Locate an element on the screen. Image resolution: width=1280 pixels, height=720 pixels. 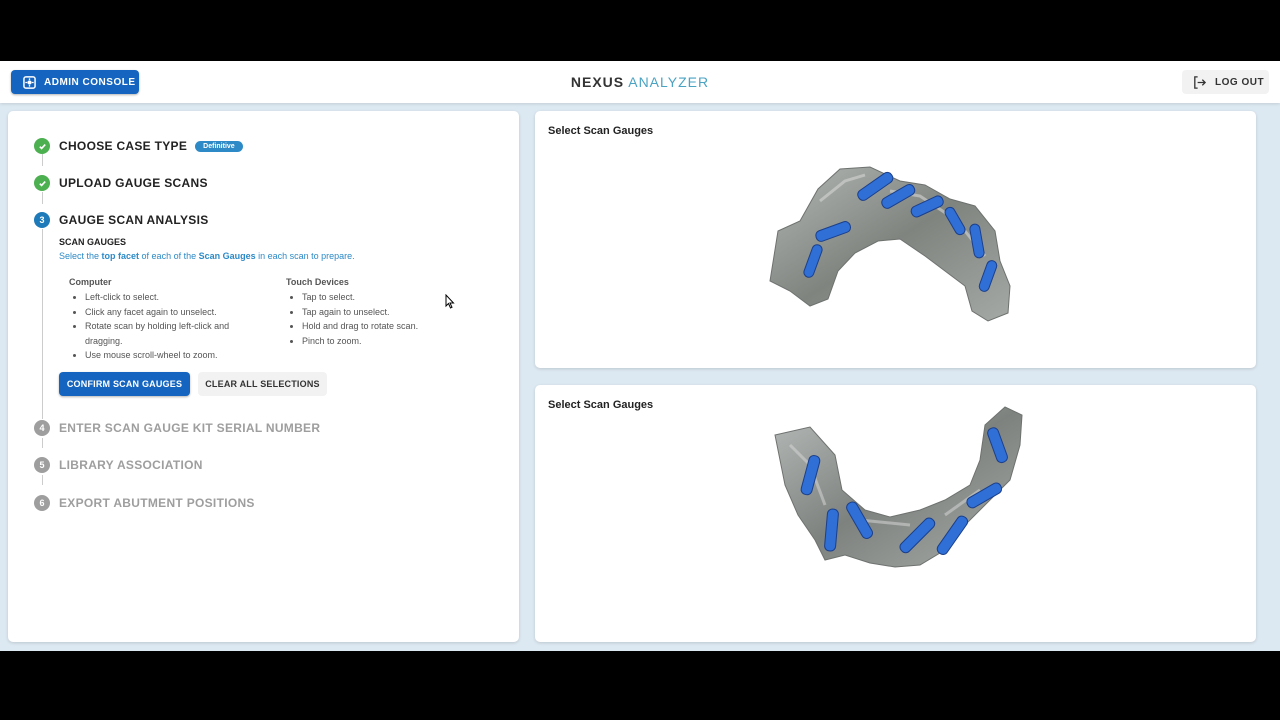
case-type-badge: Definitive is located at coordinates (219, 146).